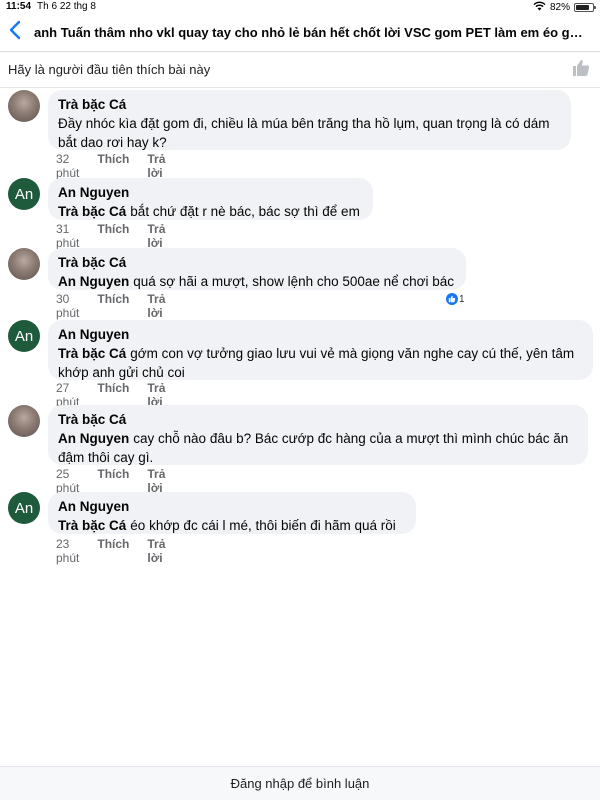 Image resolution: width=600 pixels, height=800 pixels. I want to click on reaction-badge: 1, so click(455, 299).